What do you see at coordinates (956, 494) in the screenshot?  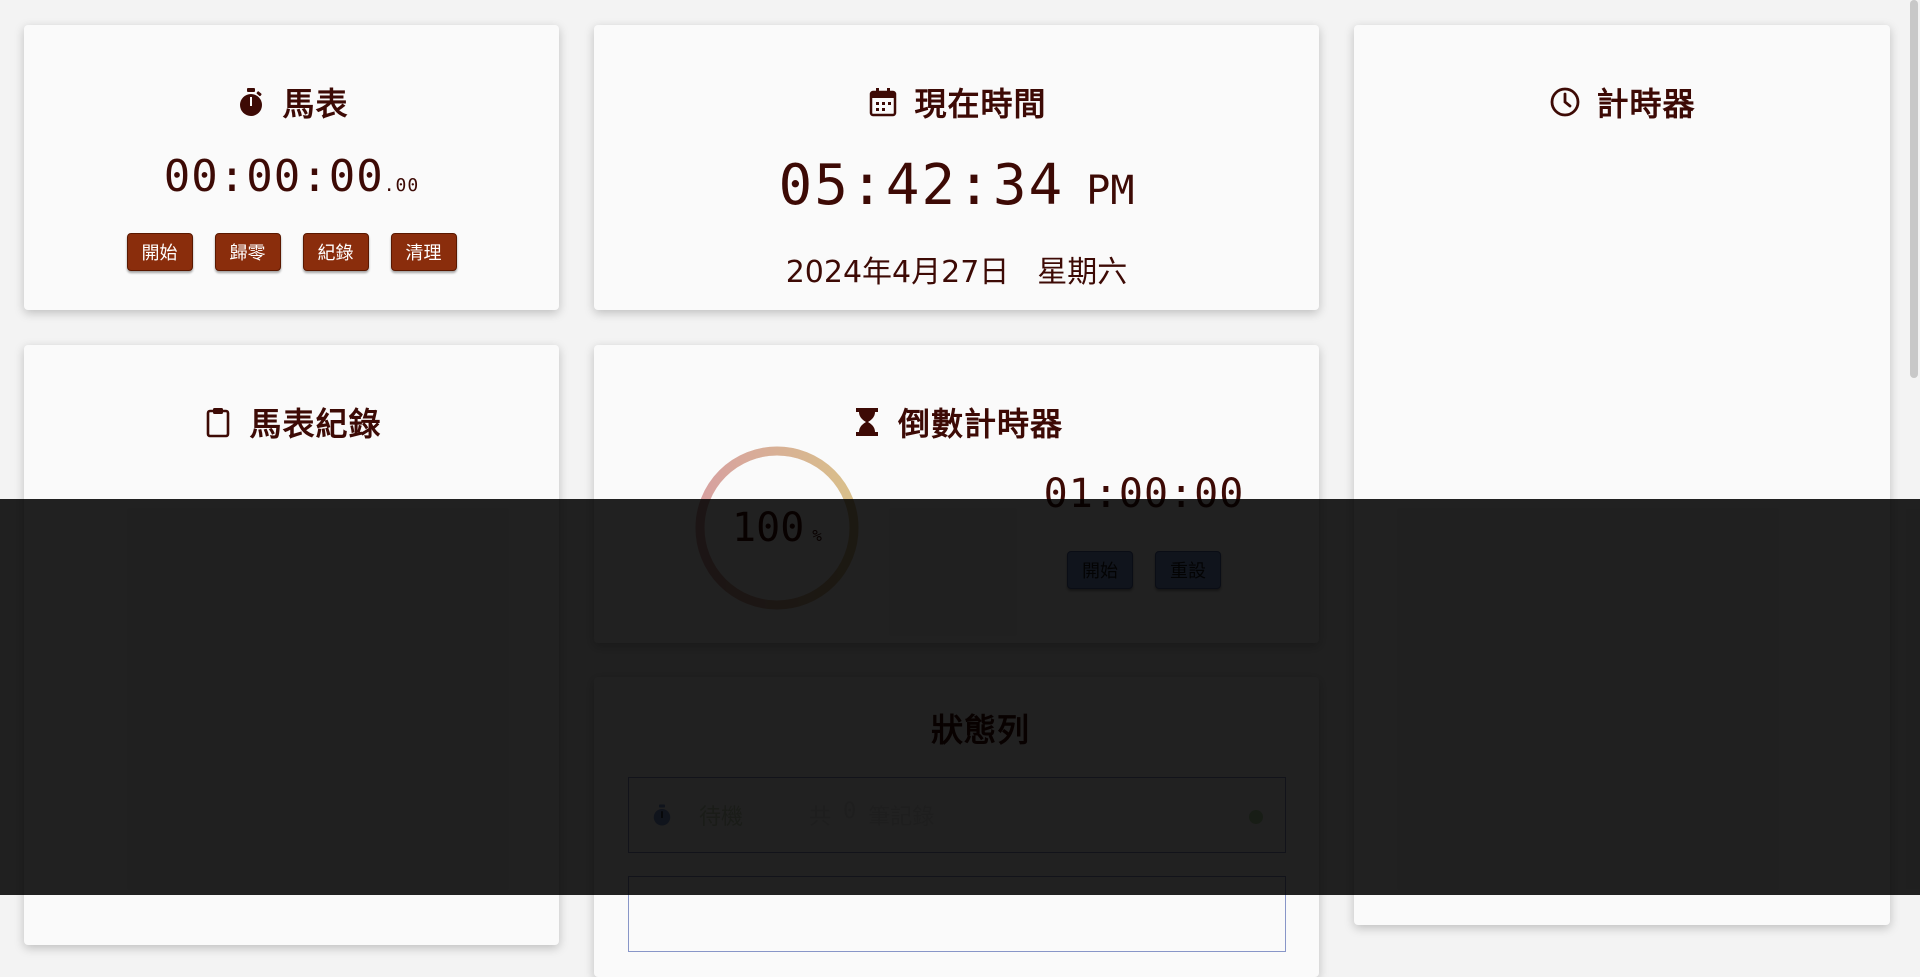 I see `countdown-card: 倒數計時器 100% 01:00:00 開始 重設` at bounding box center [956, 494].